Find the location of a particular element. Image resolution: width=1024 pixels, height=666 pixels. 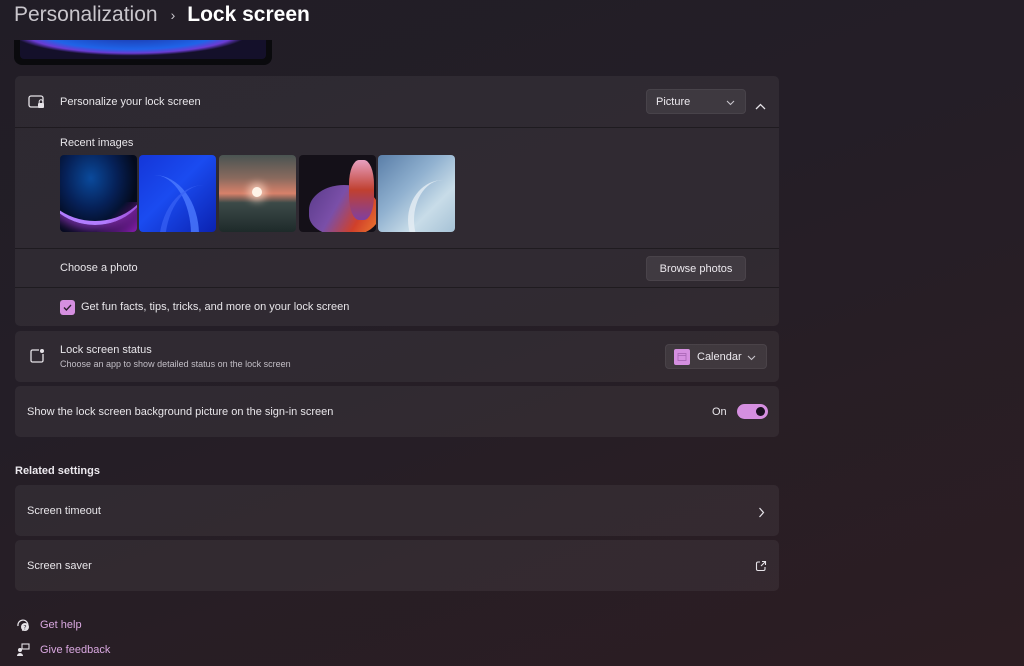

get-help-label: Get help is located at coordinates (61, 625).